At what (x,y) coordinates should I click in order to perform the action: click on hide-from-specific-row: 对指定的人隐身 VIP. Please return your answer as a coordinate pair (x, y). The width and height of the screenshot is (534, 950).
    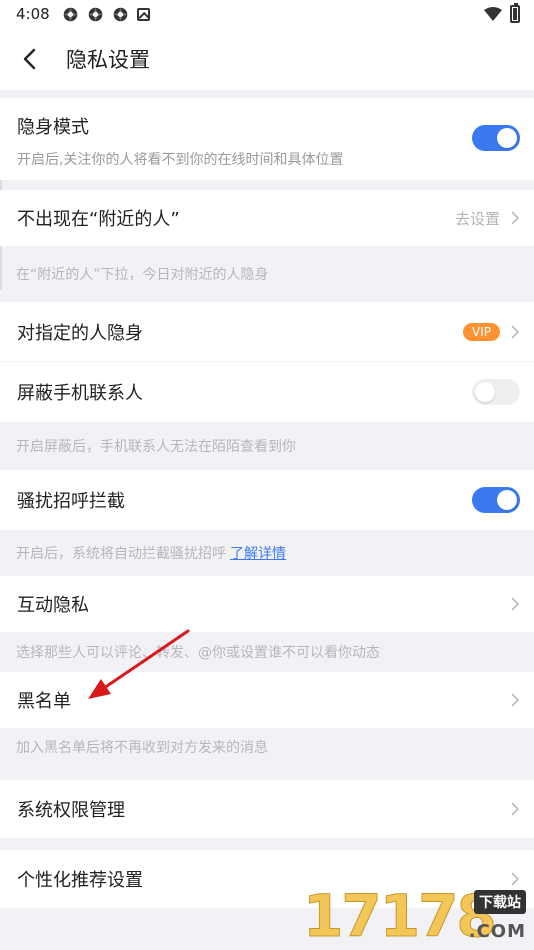
    Looking at the image, I should click on (267, 332).